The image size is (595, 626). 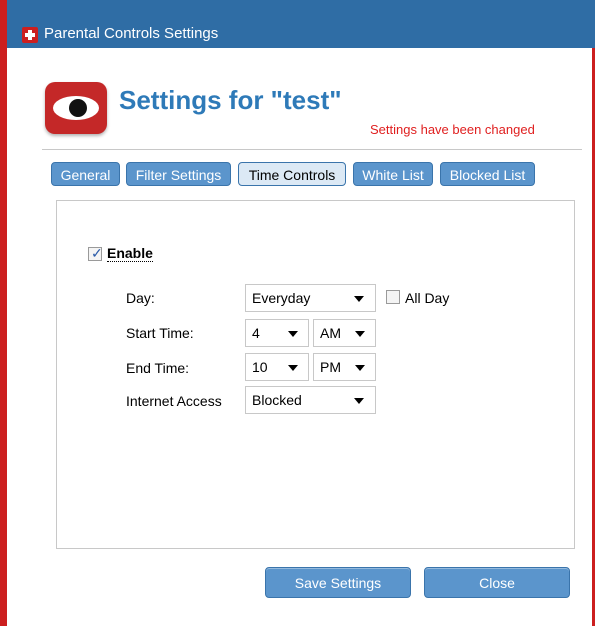 What do you see at coordinates (178, 174) in the screenshot?
I see `tab-filter-settings: Filter Settings` at bounding box center [178, 174].